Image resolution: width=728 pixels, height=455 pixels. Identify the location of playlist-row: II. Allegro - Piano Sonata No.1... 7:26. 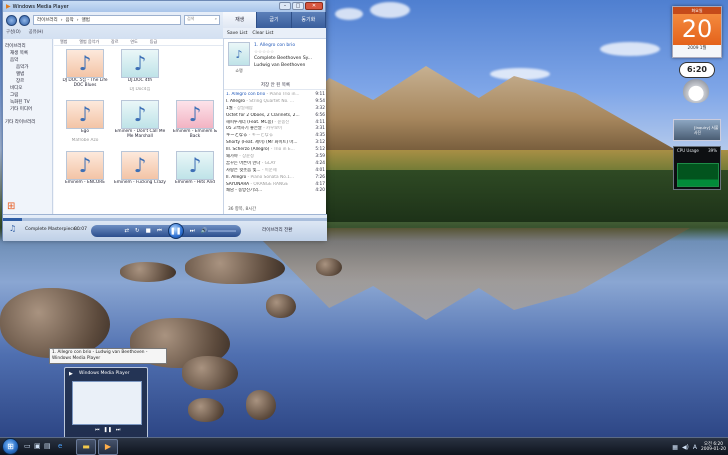
(275, 178).